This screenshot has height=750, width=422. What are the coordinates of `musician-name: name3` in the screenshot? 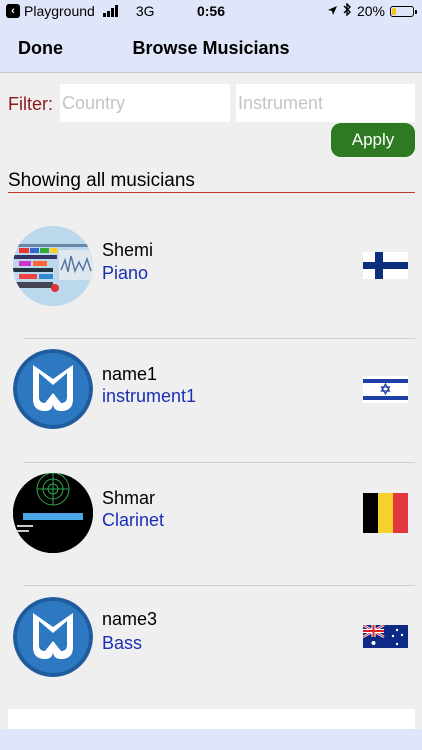 It's located at (130, 619).